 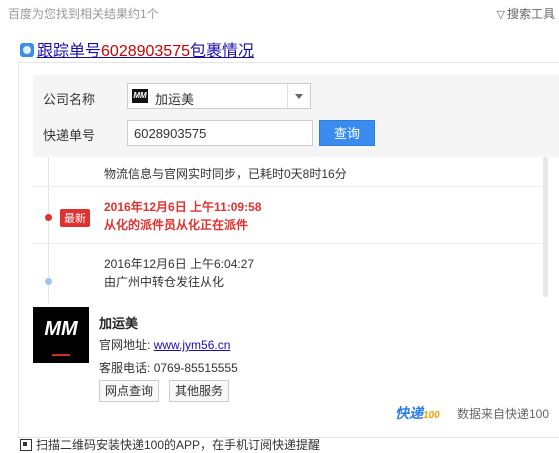 I want to click on search-tools-label: 搜索工具, so click(x=530, y=14).